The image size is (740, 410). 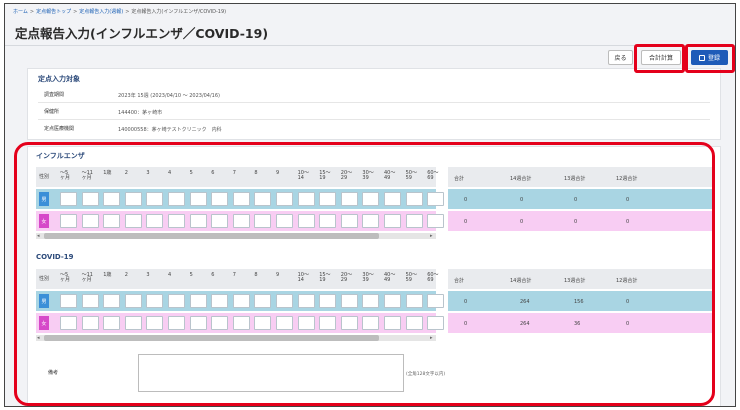 What do you see at coordinates (170, 130) in the screenshot?
I see `institution-value: 140000558：茅ヶ崎テストクリニック 内科` at bounding box center [170, 130].